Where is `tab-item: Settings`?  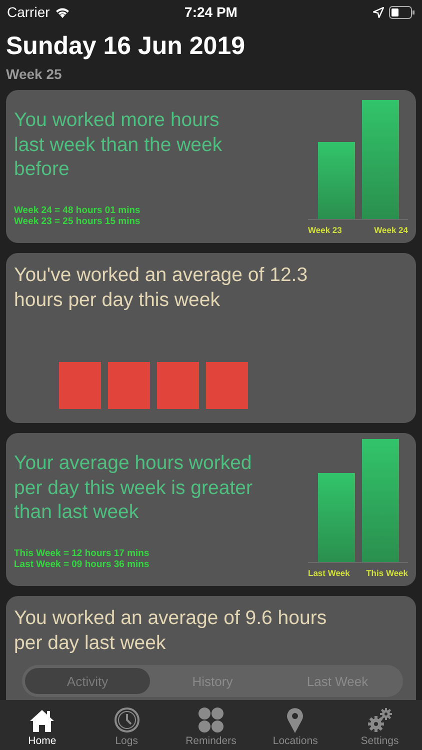 tab-item: Settings is located at coordinates (380, 725).